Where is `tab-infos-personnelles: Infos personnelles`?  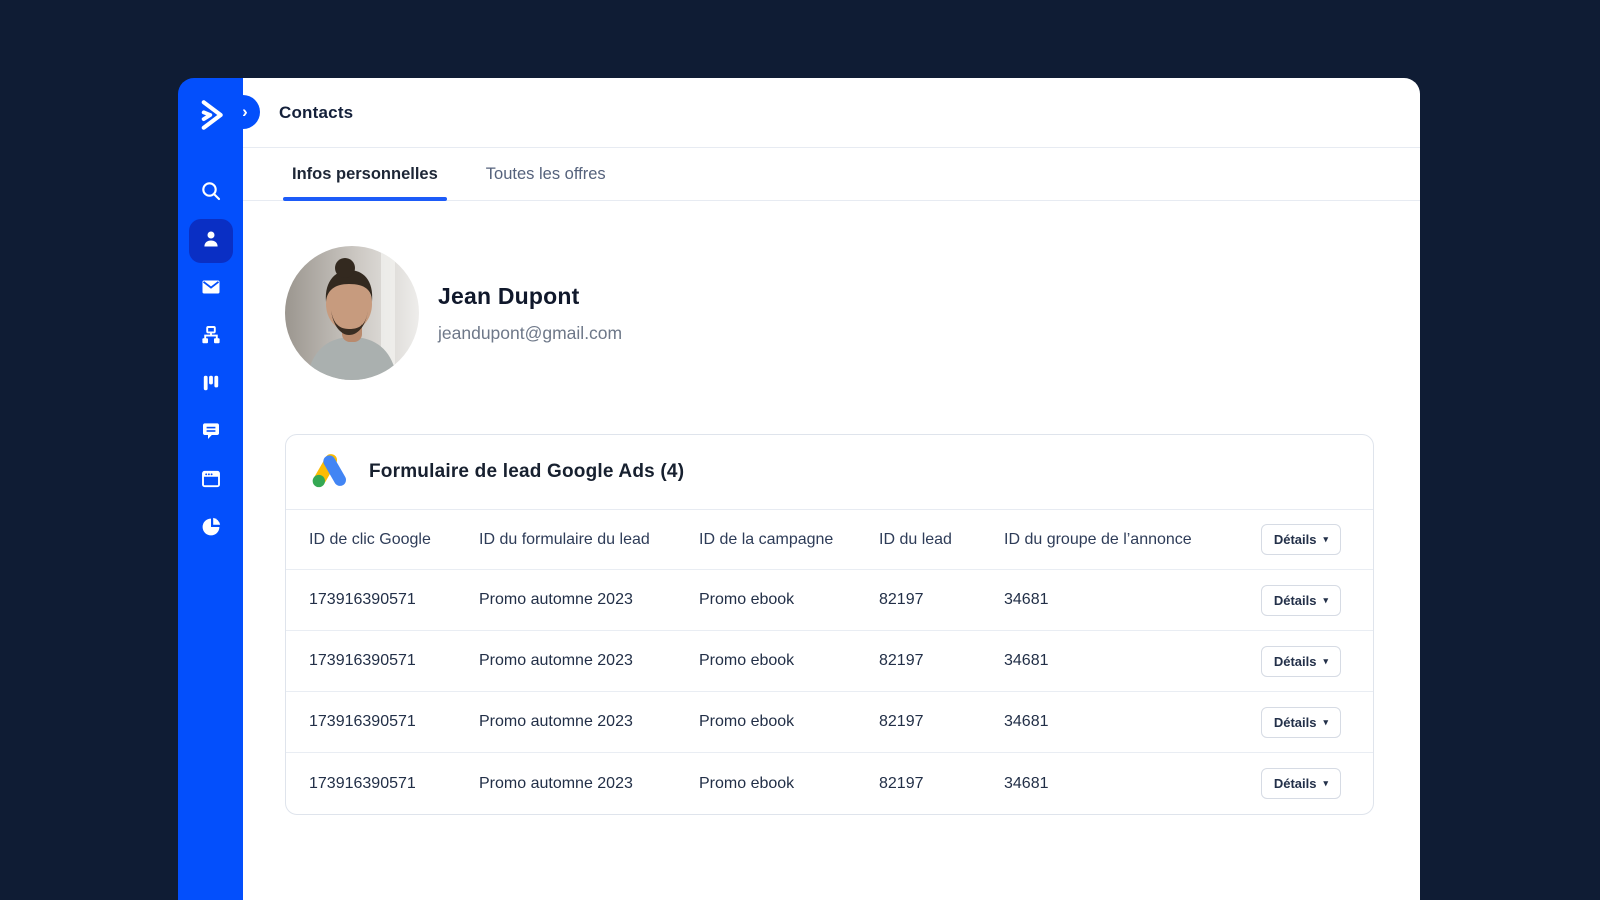
tab-infos-personnelles: Infos personnelles is located at coordinates (365, 174).